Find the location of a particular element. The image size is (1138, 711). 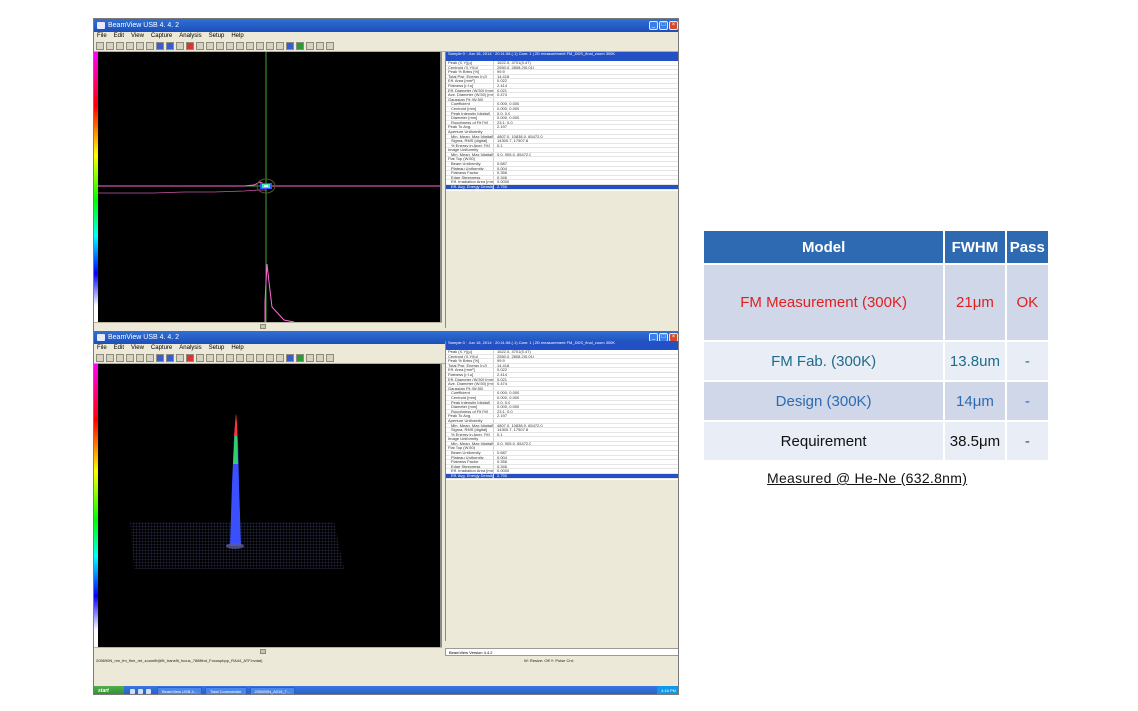

results-key: Diameter [mm] is located at coordinates (470, 407).